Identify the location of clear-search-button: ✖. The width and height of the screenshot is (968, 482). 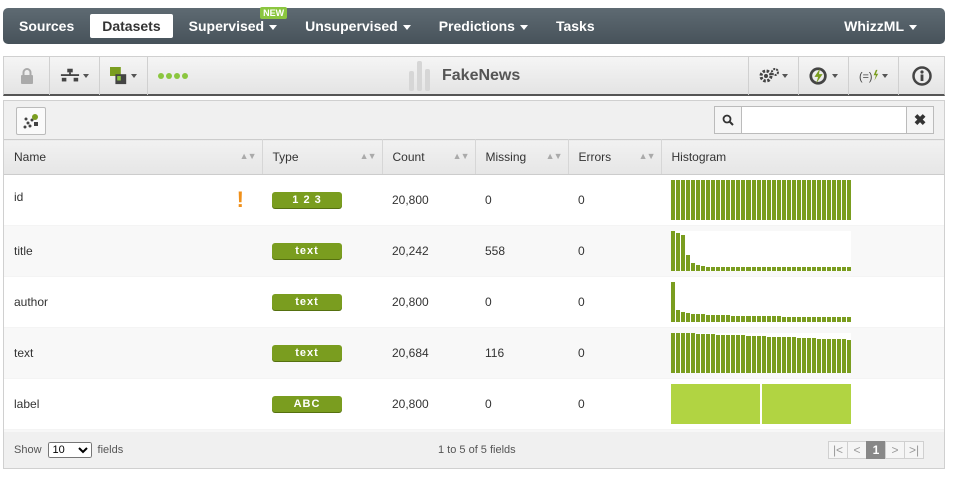
(920, 120).